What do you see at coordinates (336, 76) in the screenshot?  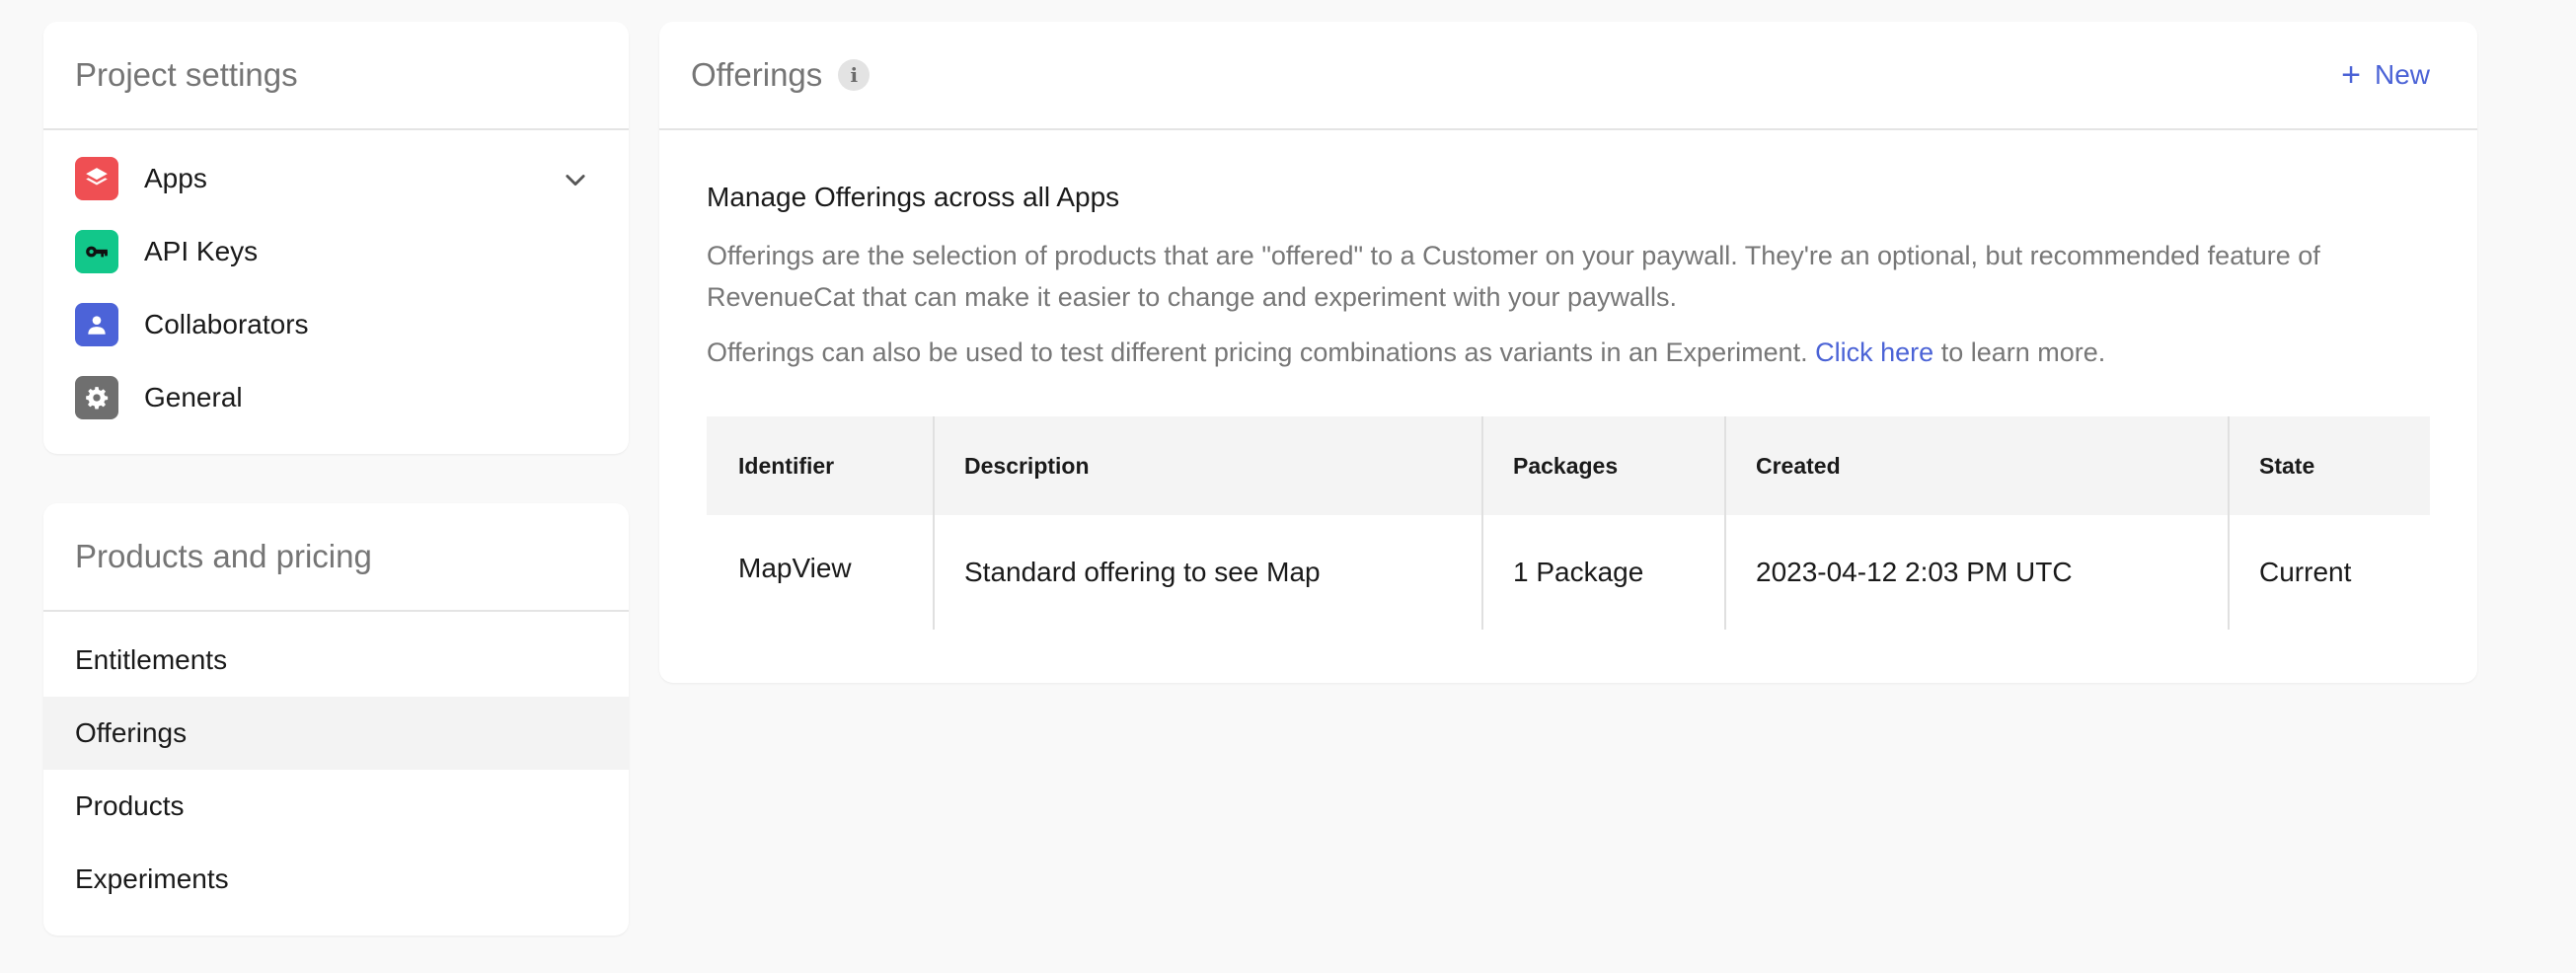 I see `project-settings-title: Project settings` at bounding box center [336, 76].